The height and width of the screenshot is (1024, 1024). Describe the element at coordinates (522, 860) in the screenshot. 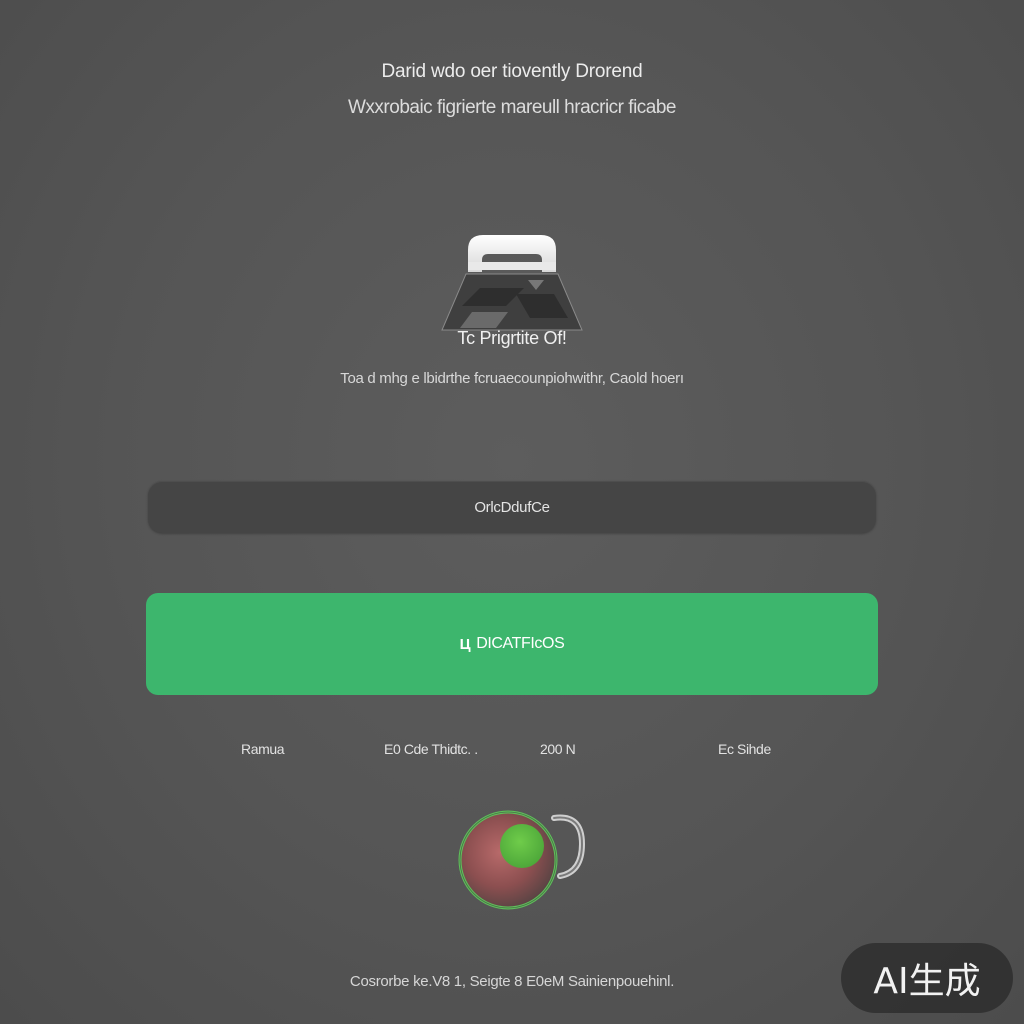

I see `avatar-orb-icon` at that location.